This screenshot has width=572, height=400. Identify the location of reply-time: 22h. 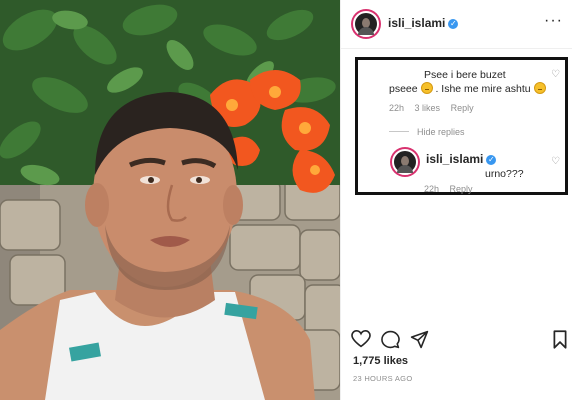
(432, 189).